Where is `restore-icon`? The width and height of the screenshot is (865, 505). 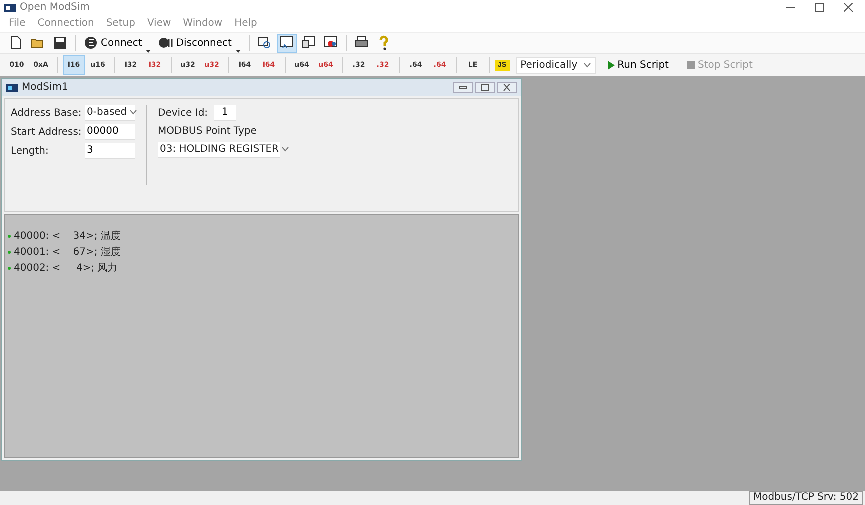
restore-icon is located at coordinates (485, 87).